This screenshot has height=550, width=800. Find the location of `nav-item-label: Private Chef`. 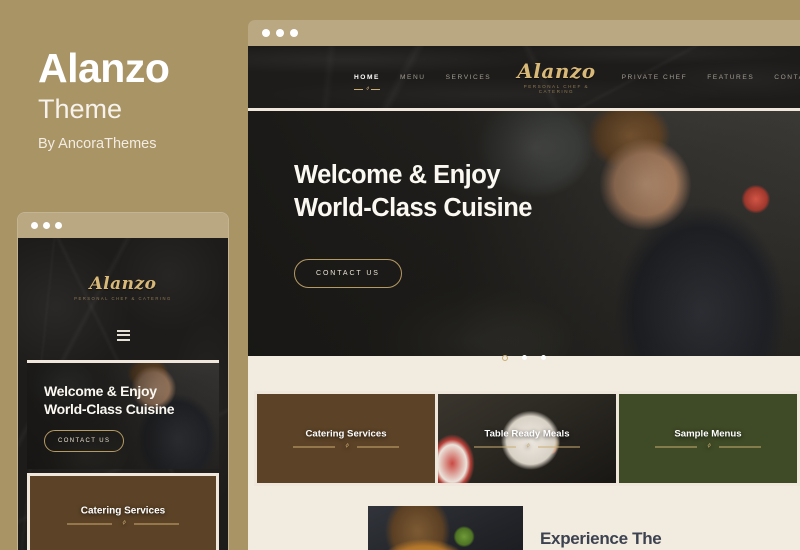

nav-item-label: Private Chef is located at coordinates (654, 77).